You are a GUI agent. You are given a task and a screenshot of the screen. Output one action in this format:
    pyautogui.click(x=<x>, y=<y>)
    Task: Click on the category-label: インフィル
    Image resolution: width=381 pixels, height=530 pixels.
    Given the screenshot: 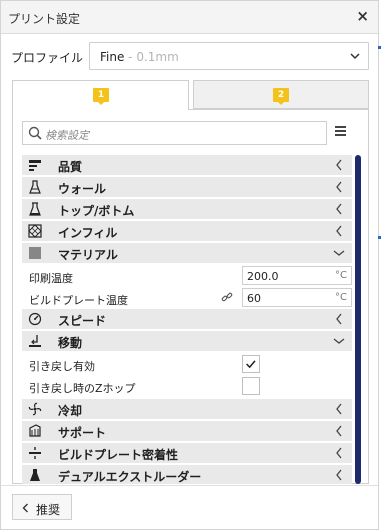 What is the action you would take?
    pyautogui.click(x=88, y=233)
    